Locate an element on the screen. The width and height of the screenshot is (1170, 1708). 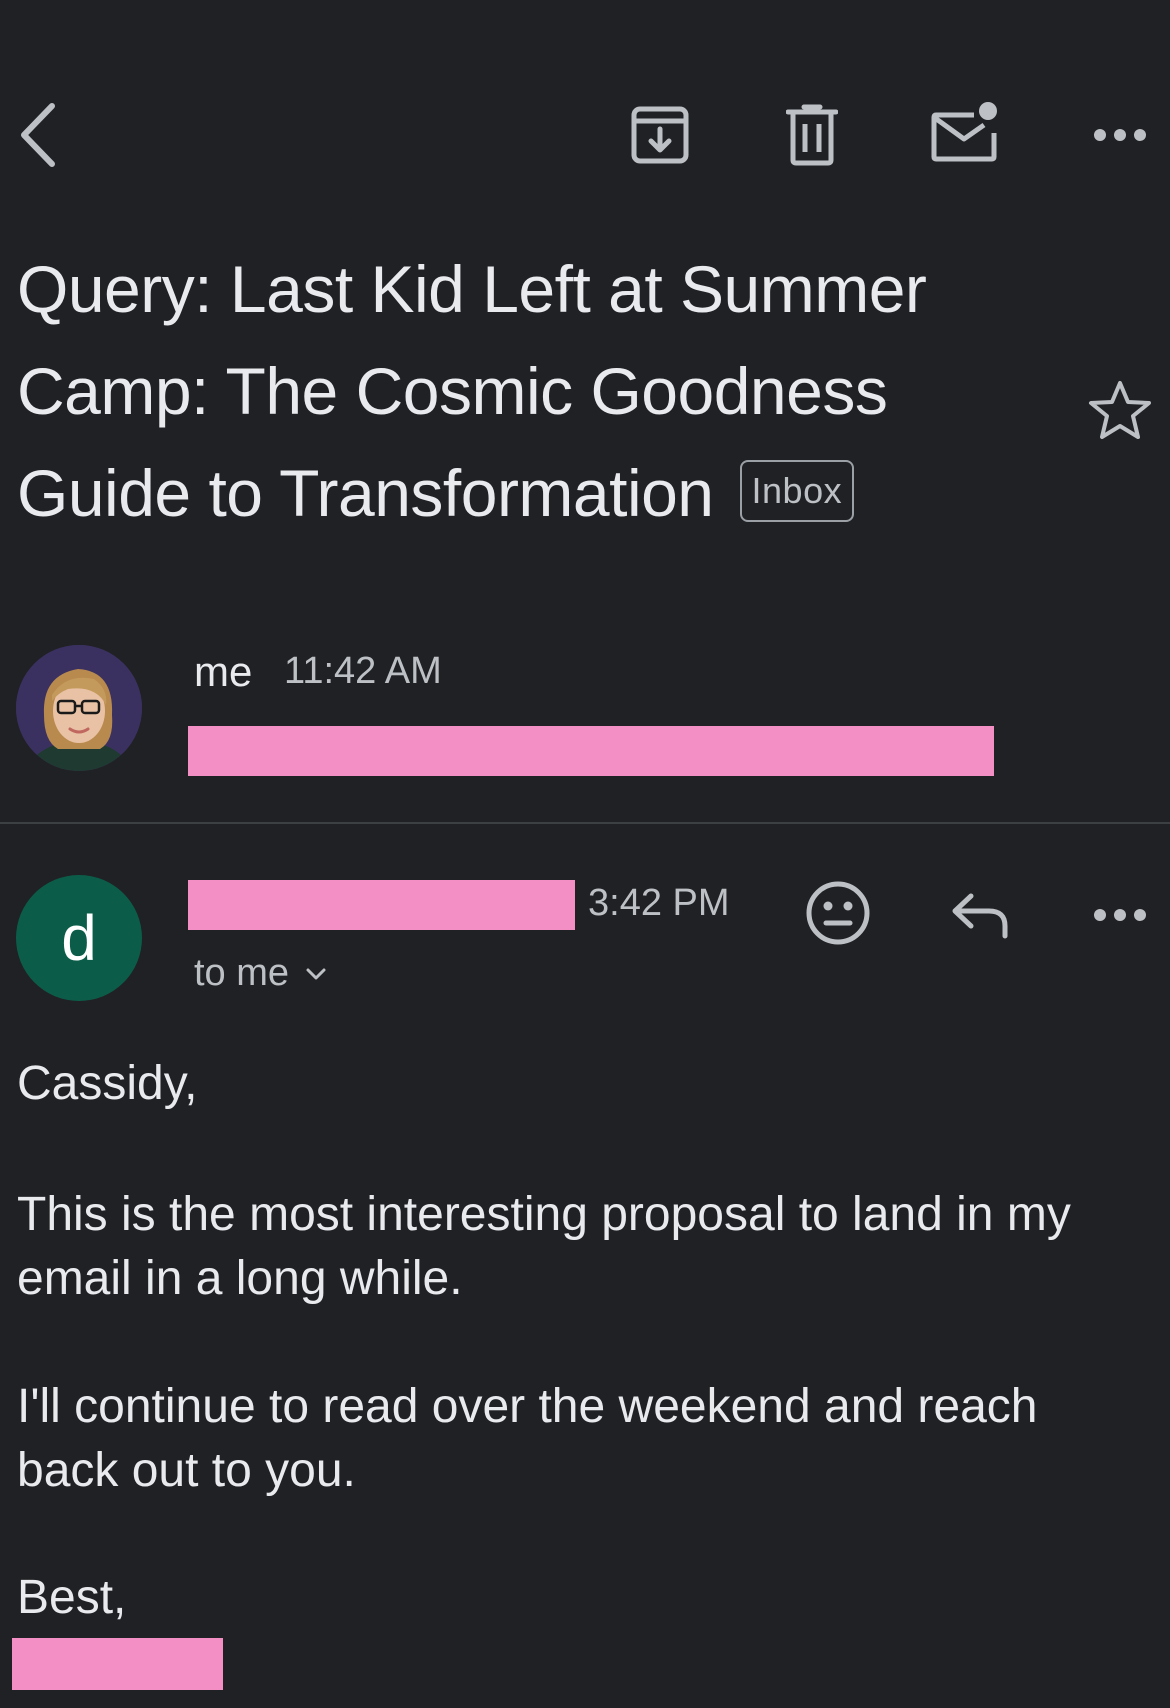
archive-icon is located at coordinates (660, 135).